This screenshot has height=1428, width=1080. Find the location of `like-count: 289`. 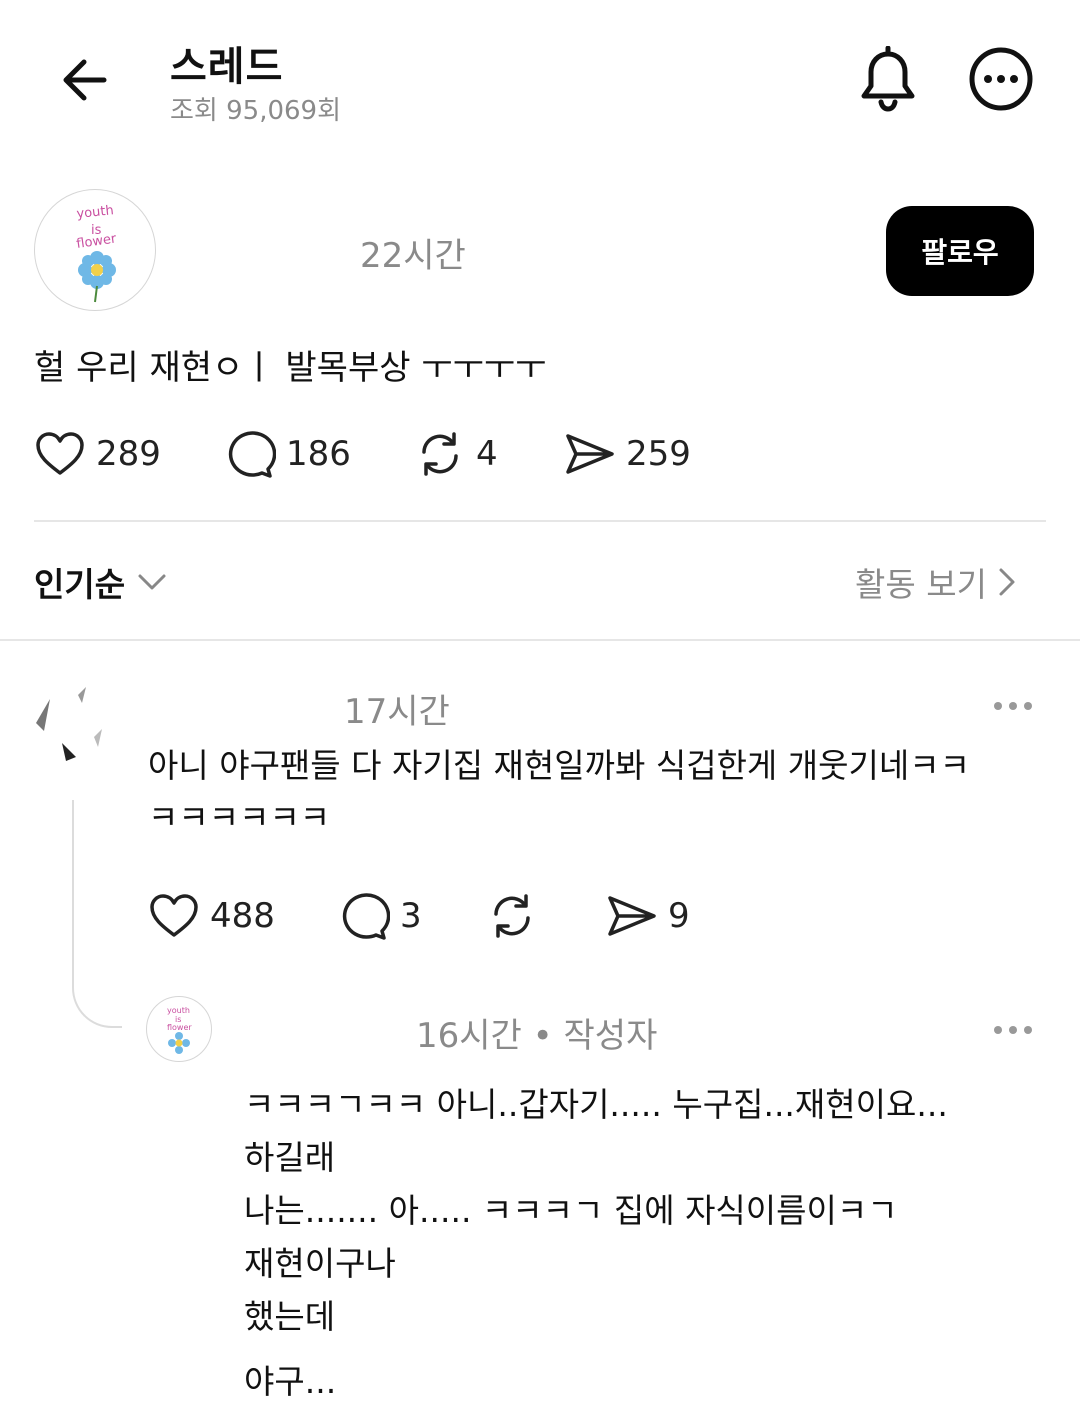

like-count: 289 is located at coordinates (128, 454).